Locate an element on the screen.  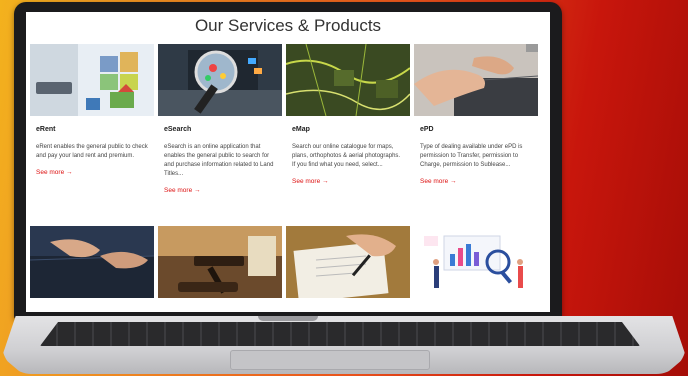
laptop-trackpad is located at coordinates (330, 360).